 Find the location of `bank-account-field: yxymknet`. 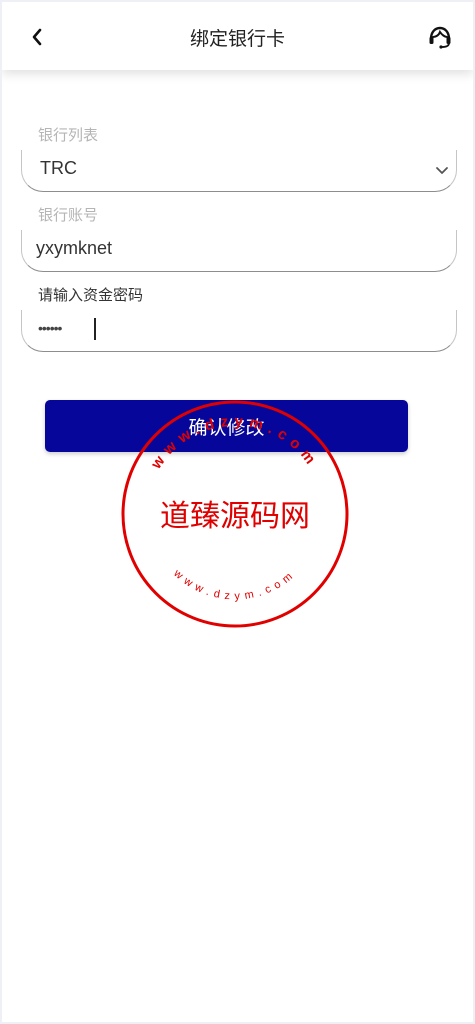

bank-account-field: yxymknet is located at coordinates (239, 251).